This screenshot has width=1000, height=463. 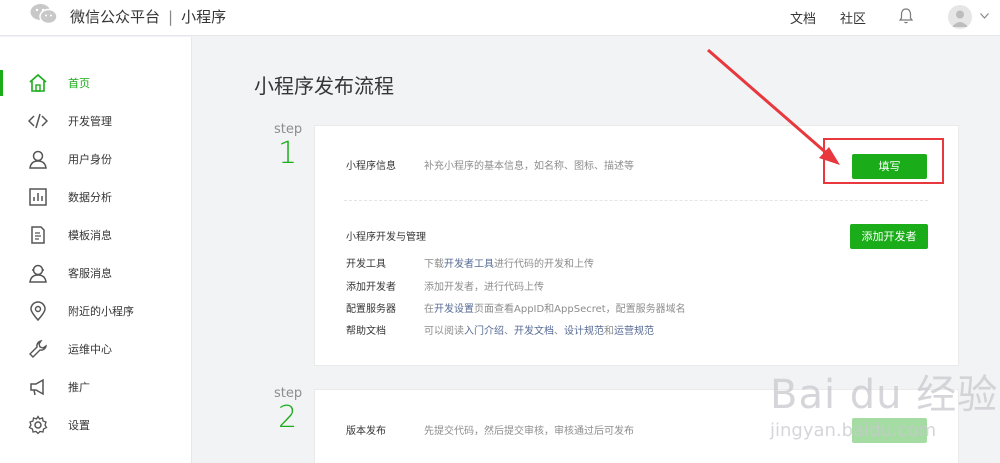 I want to click on location-icon, so click(x=38, y=311).